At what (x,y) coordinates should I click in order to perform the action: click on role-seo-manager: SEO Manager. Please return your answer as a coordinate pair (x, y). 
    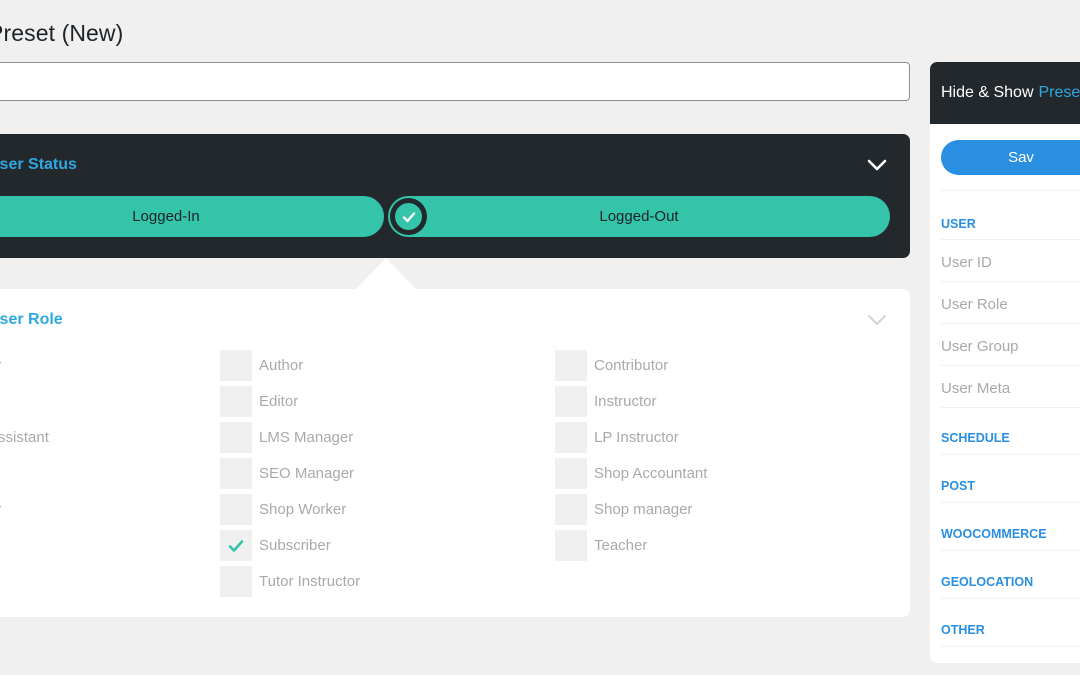
    Looking at the image, I should click on (287, 473).